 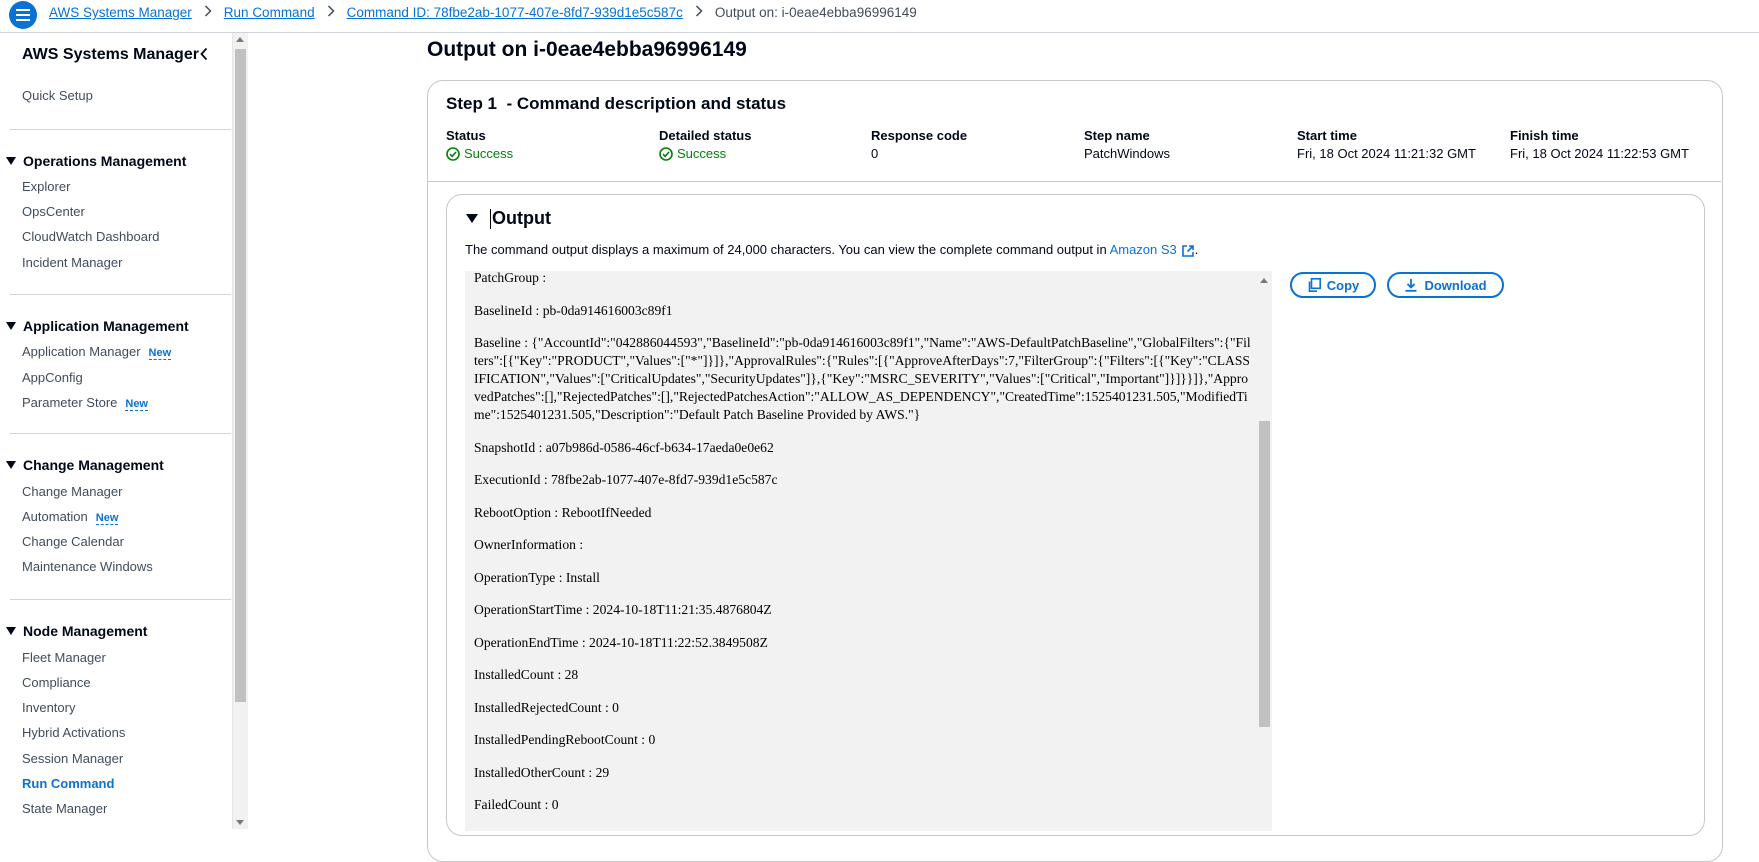 What do you see at coordinates (573, 310) in the screenshot?
I see `output-line: BaselineId : pb-0da914616003c89f1` at bounding box center [573, 310].